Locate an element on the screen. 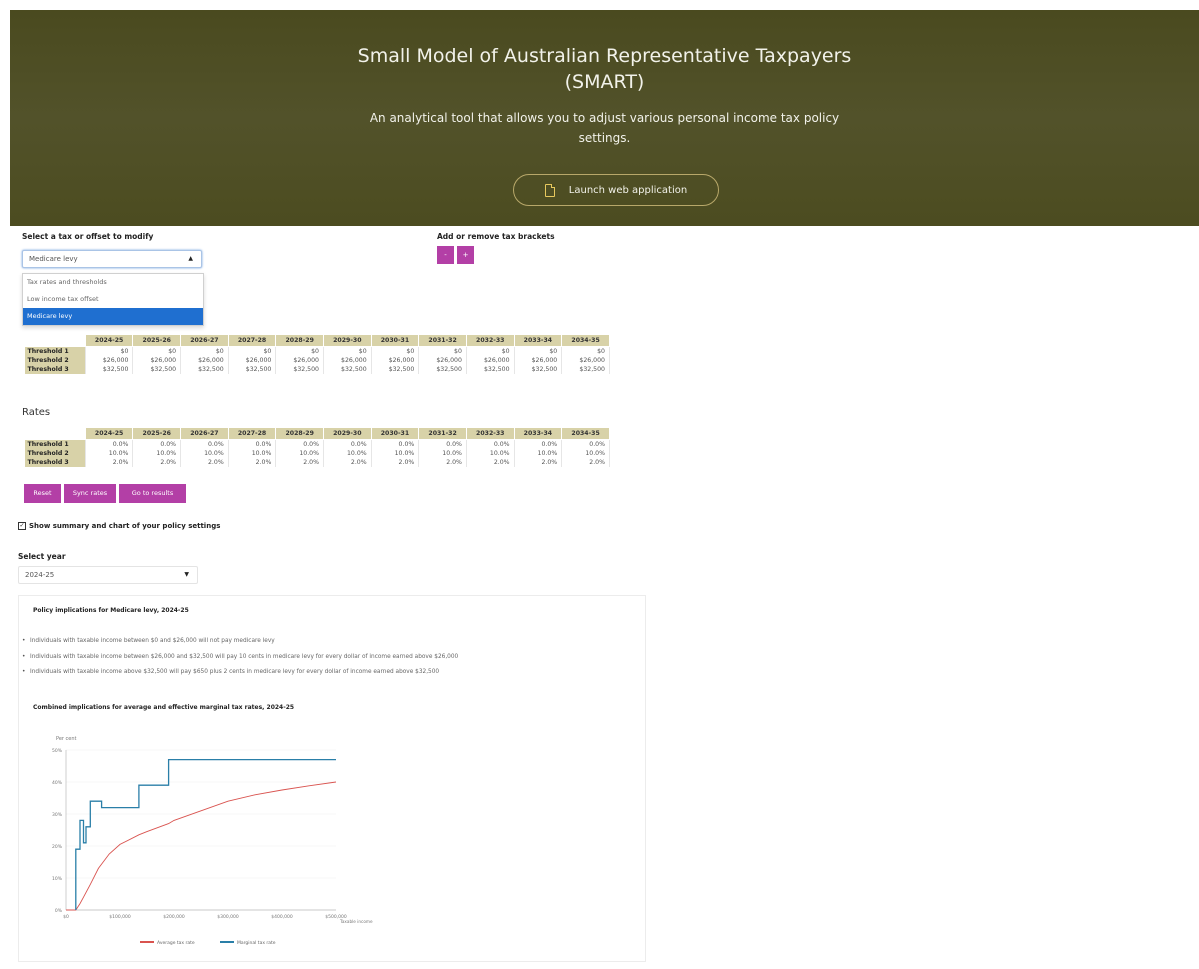  table-row: Threshold 1 $0 $0 $0 $0 $0 $0 $0 $0 $0 $0 $0 is located at coordinates (317, 351).